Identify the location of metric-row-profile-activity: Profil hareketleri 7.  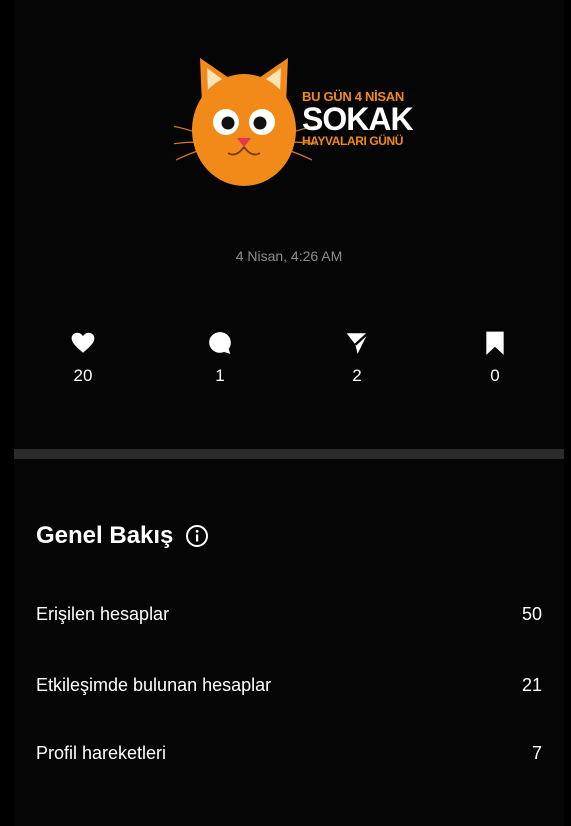
(289, 753).